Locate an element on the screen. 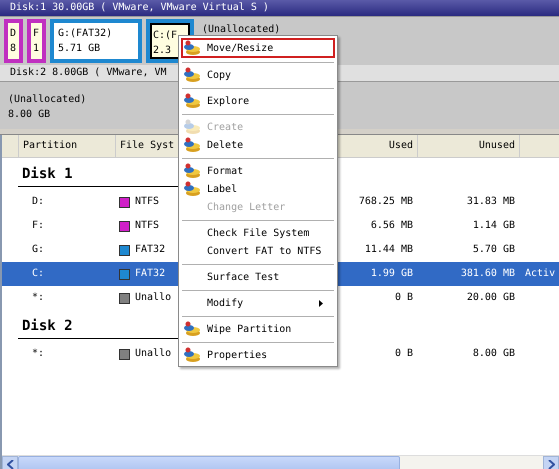 Image resolution: width=559 pixels, height=469 pixels. table-cell: 5.70 GB is located at coordinates (493, 249).